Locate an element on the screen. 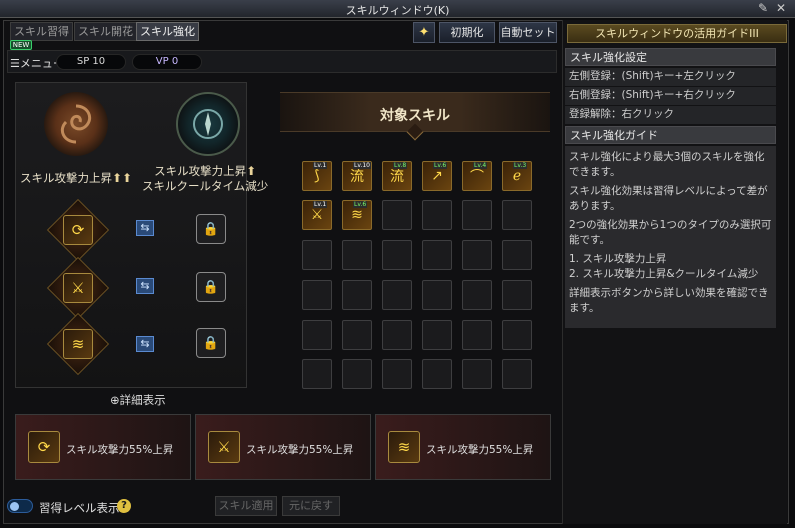  skill-slot: ⚔ Lv.1 is located at coordinates (317, 215).